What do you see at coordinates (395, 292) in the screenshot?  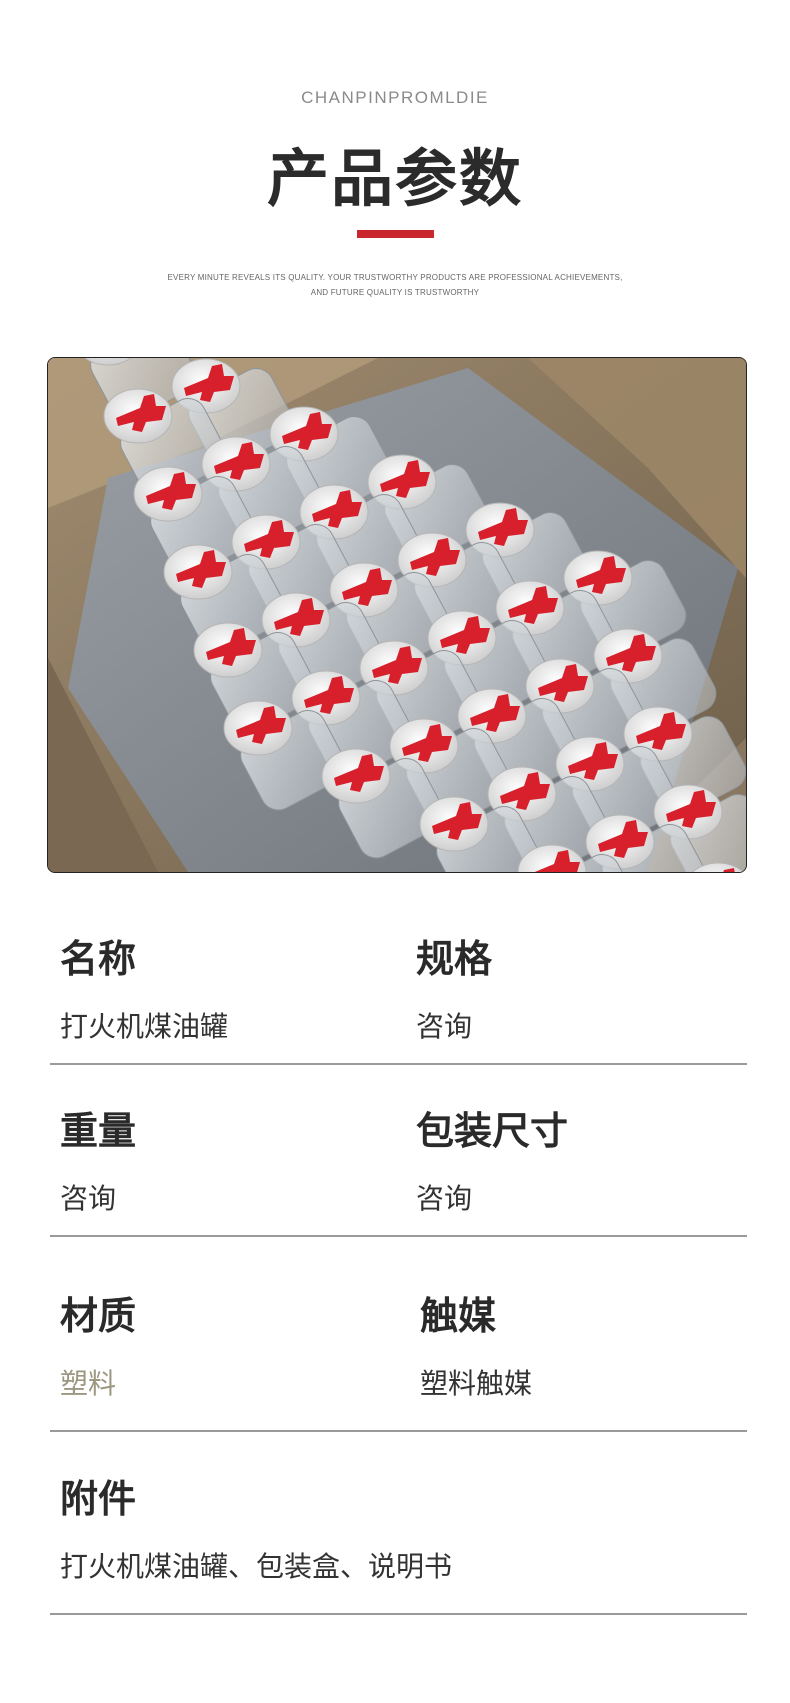 I see `tagline-line-2: AND FUTURE QUALITY IS TRUSTWORTHY` at bounding box center [395, 292].